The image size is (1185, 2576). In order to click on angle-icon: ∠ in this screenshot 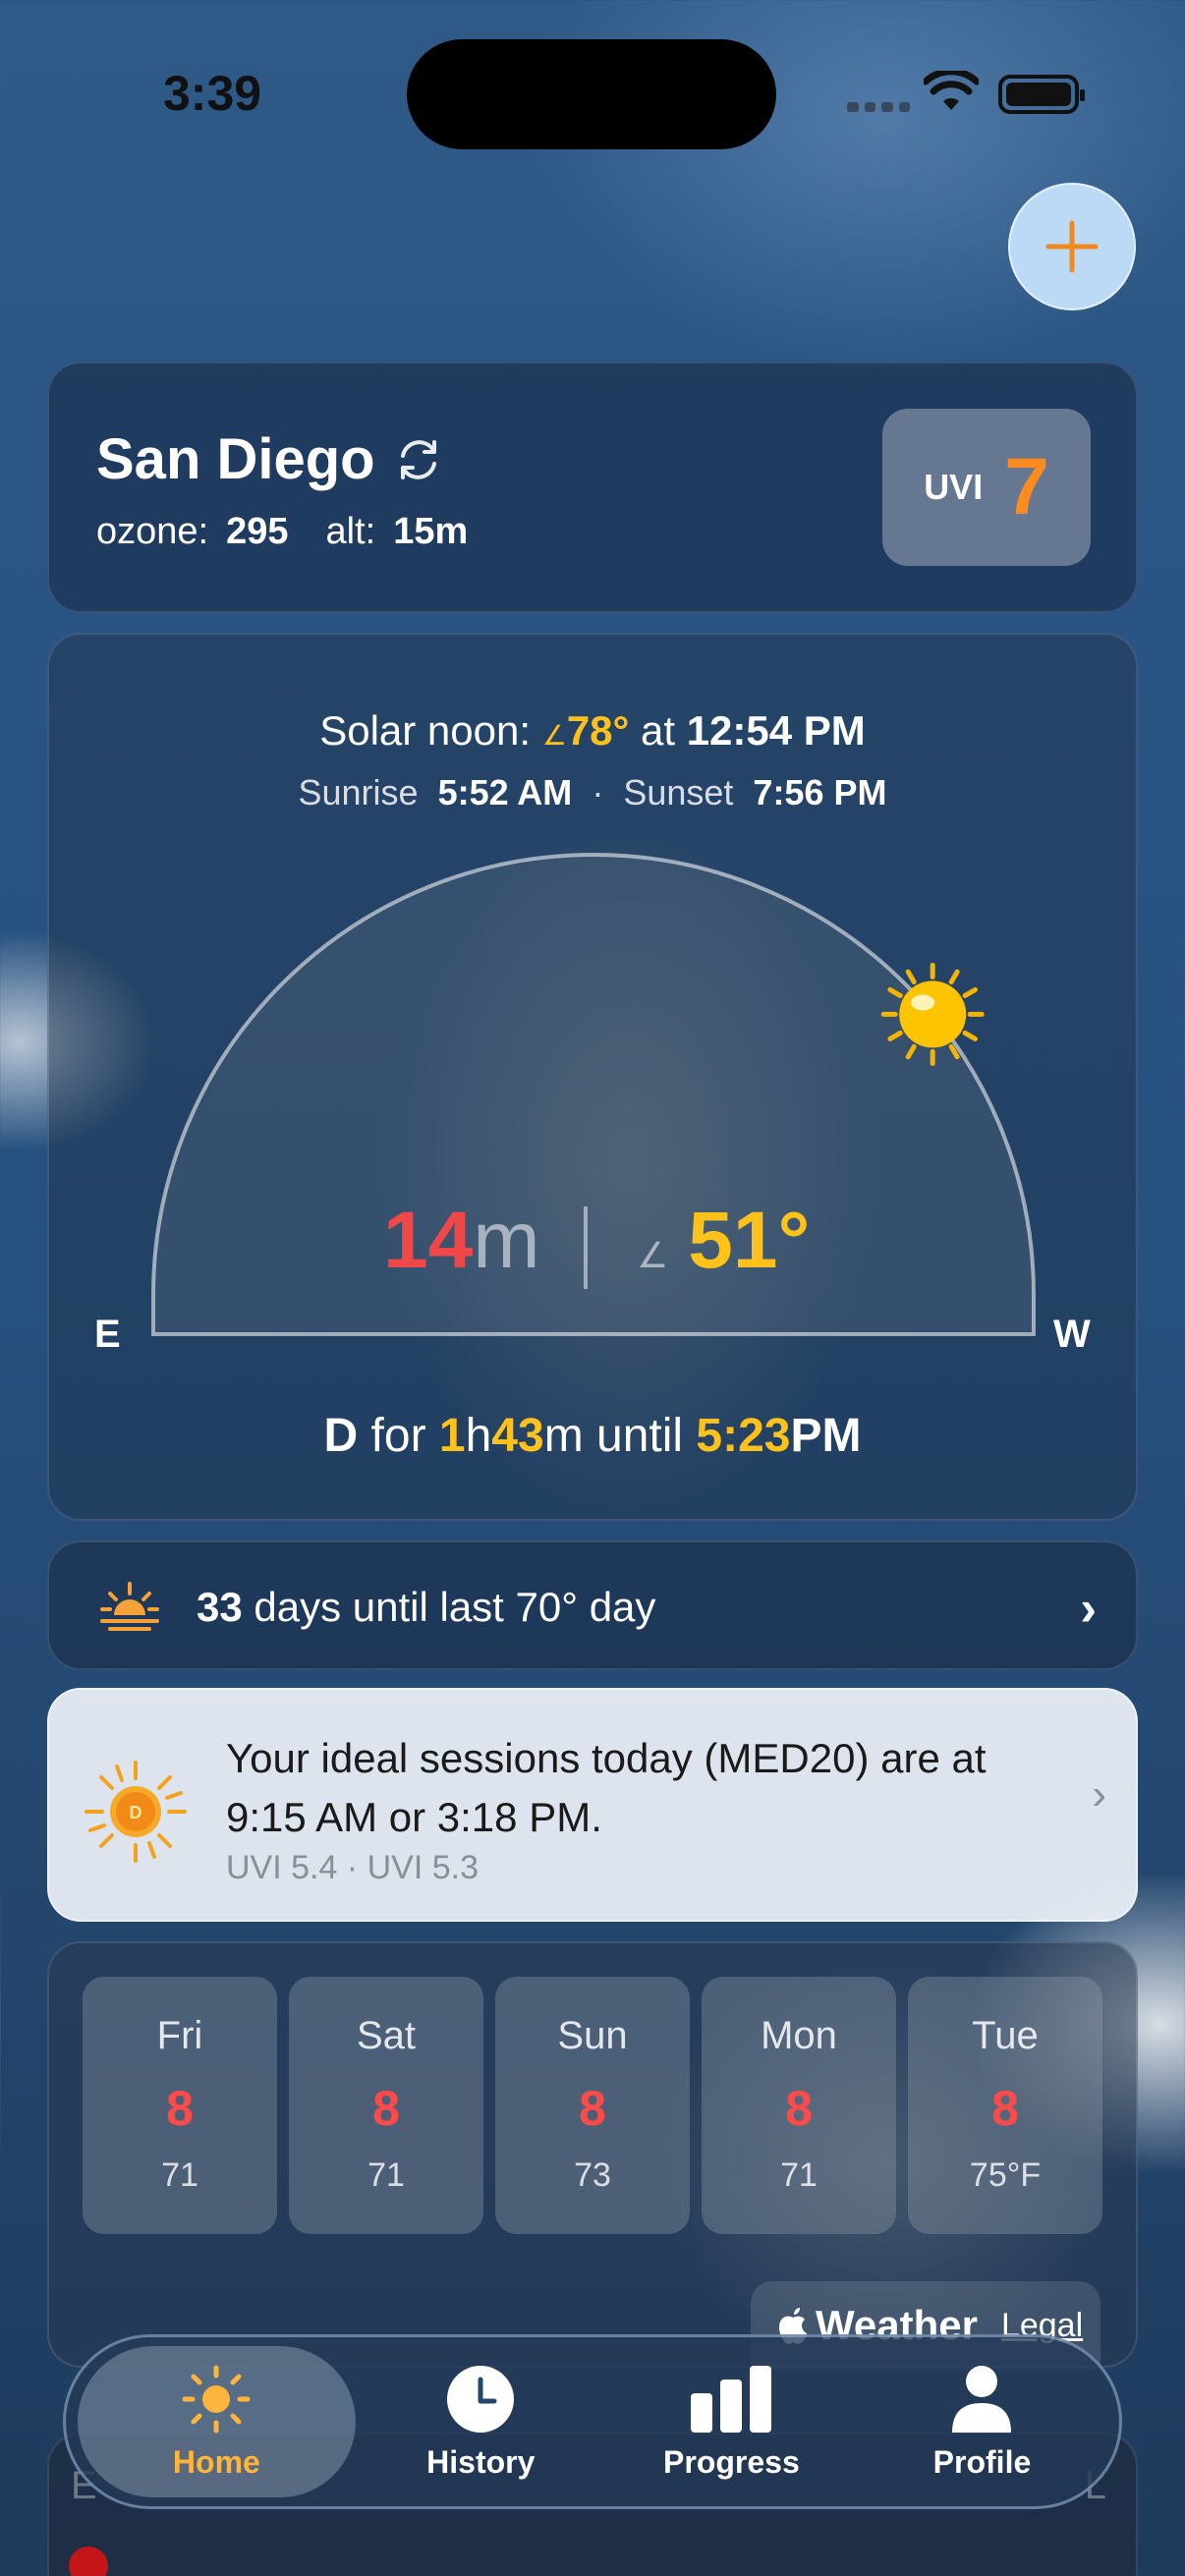, I will do `click(653, 1255)`.